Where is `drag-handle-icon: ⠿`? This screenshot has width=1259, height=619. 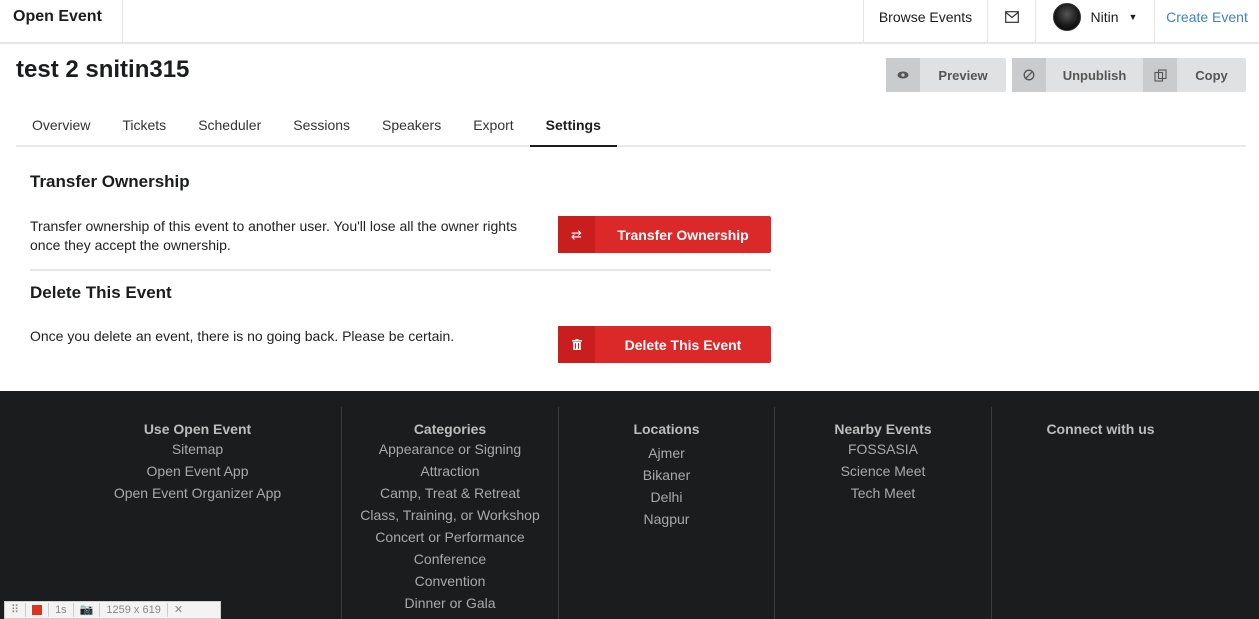
drag-handle-icon: ⠿ is located at coordinates (16, 610).